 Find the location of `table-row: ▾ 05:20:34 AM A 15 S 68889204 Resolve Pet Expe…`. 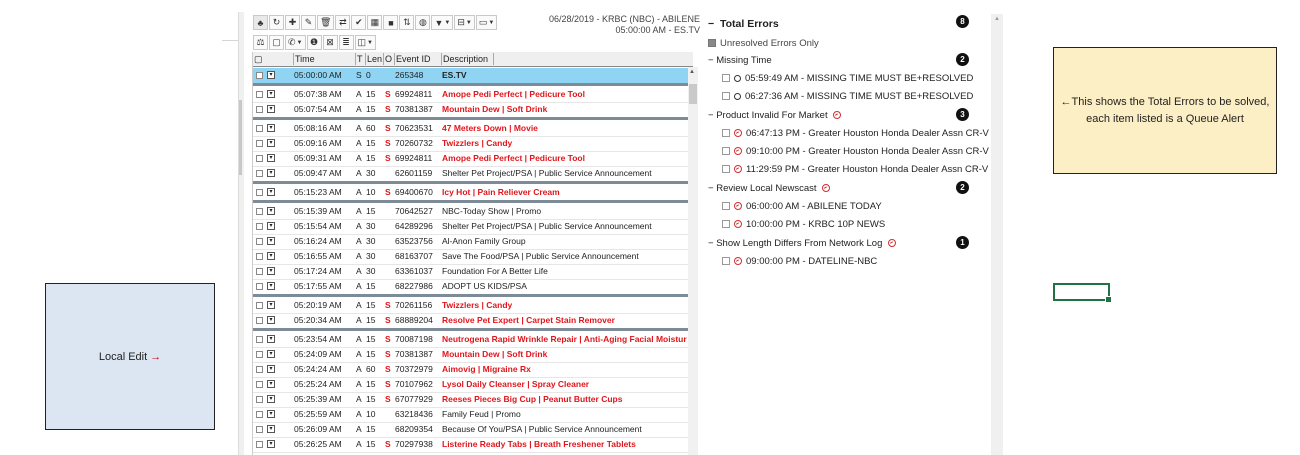

table-row: ▾ 05:20:34 AM A 15 S 68889204 Resolve Pet Expe… is located at coordinates (473, 321).